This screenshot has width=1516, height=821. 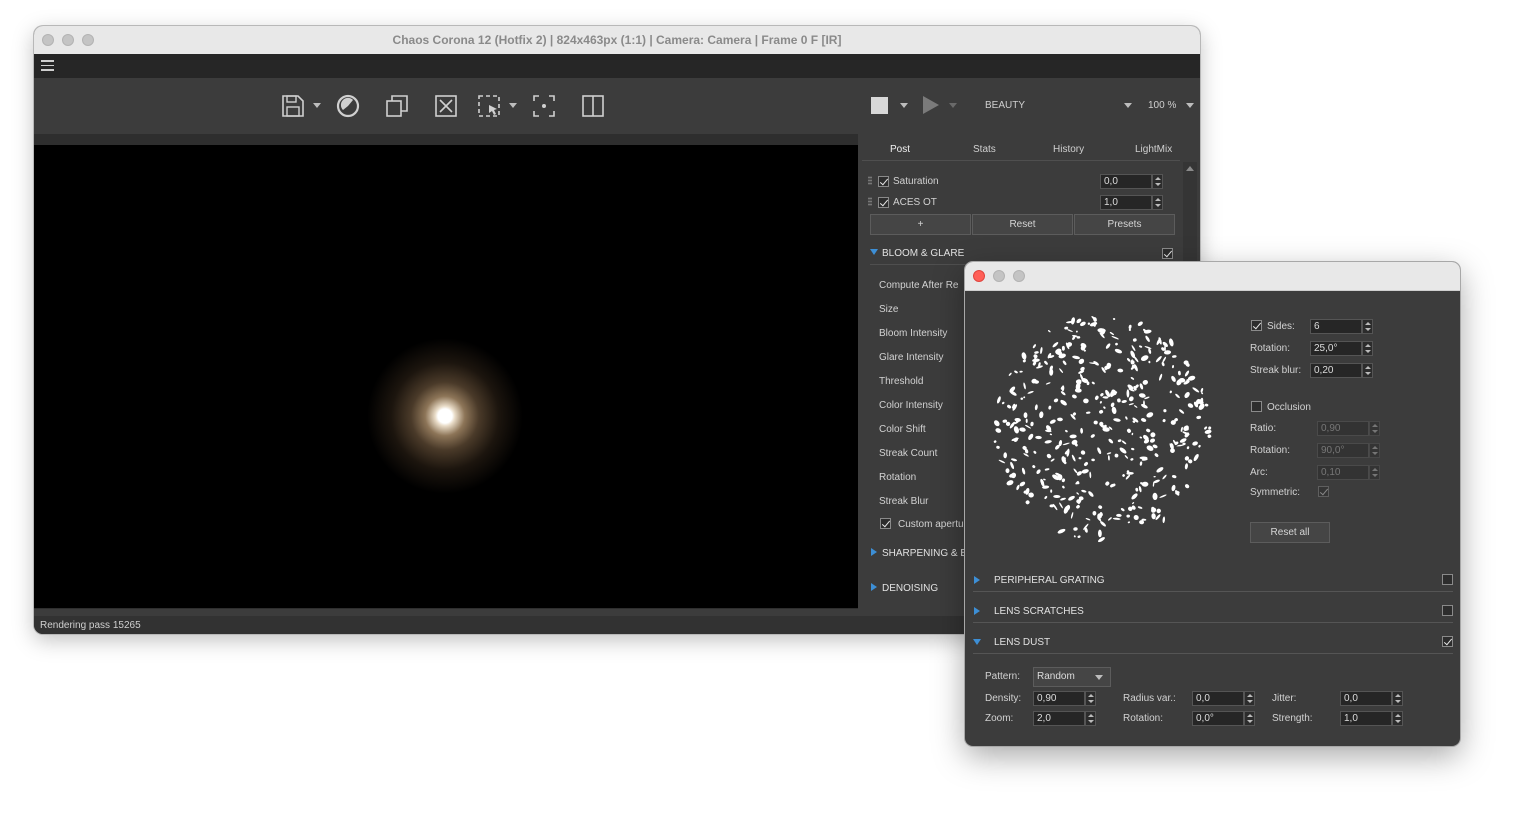 I want to click on tab-history: History, so click(x=1068, y=149).